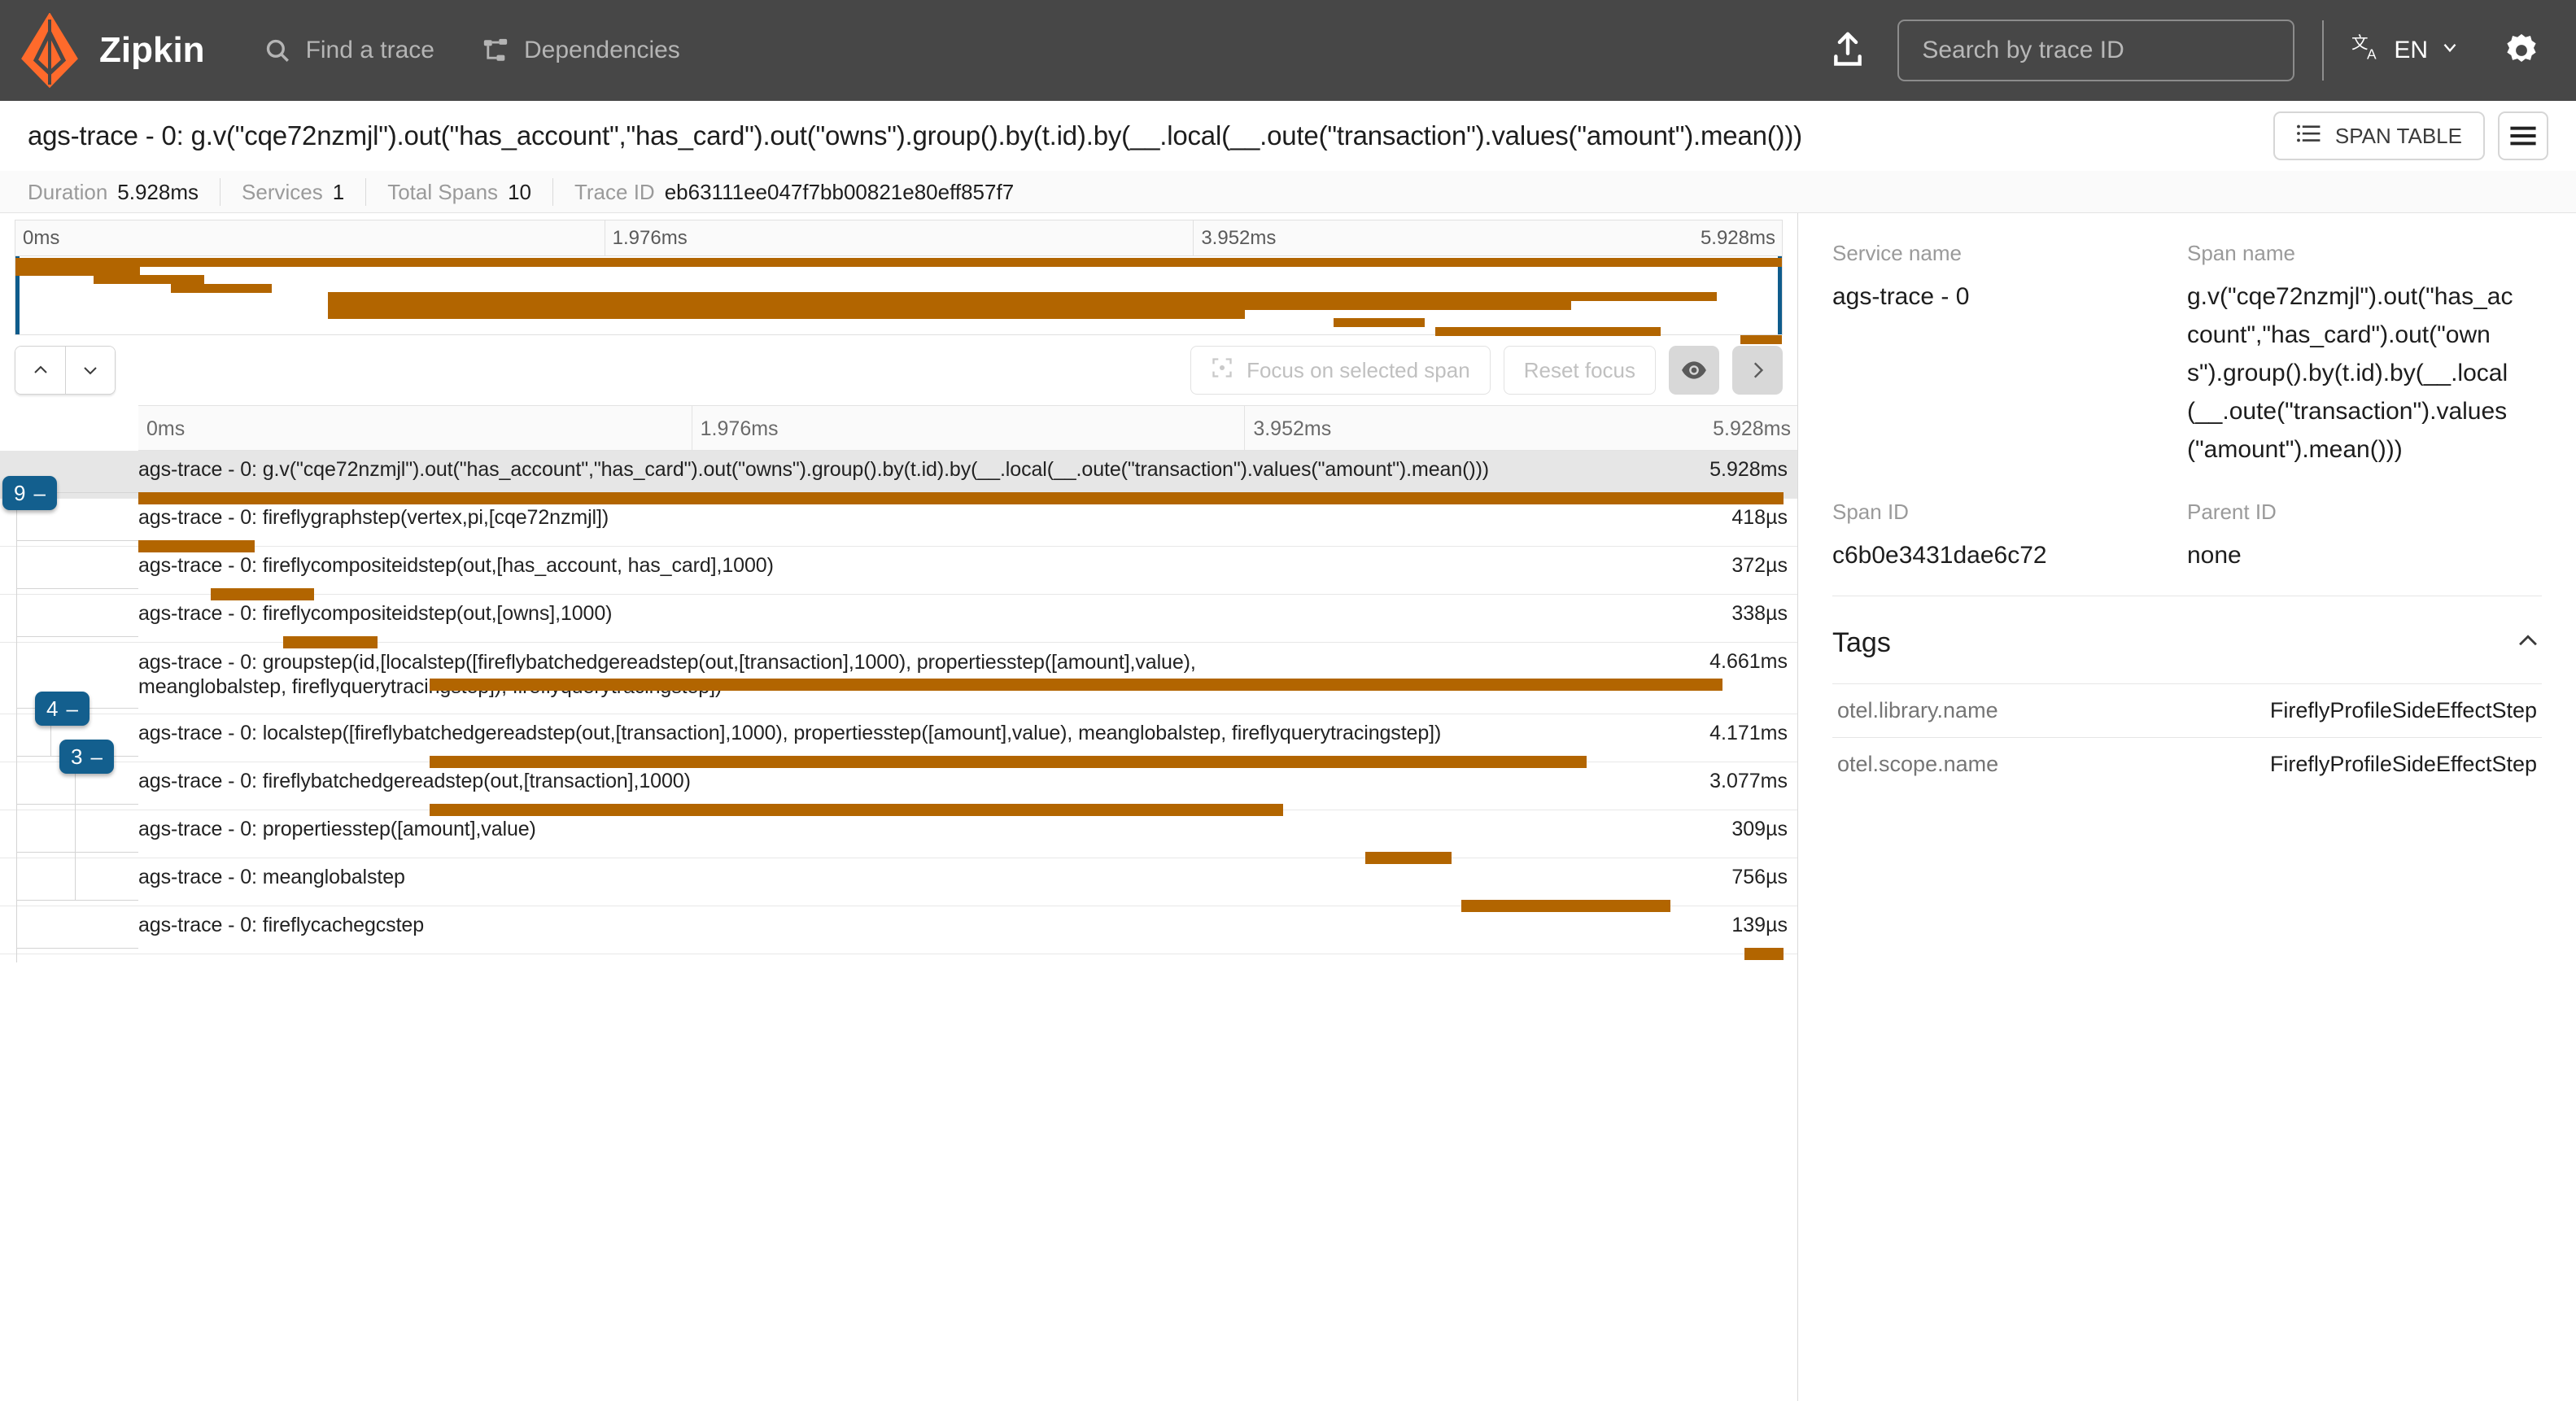 This screenshot has height=1401, width=2576. I want to click on focus-on-selected-span-button: Focus on selected span, so click(1340, 370).